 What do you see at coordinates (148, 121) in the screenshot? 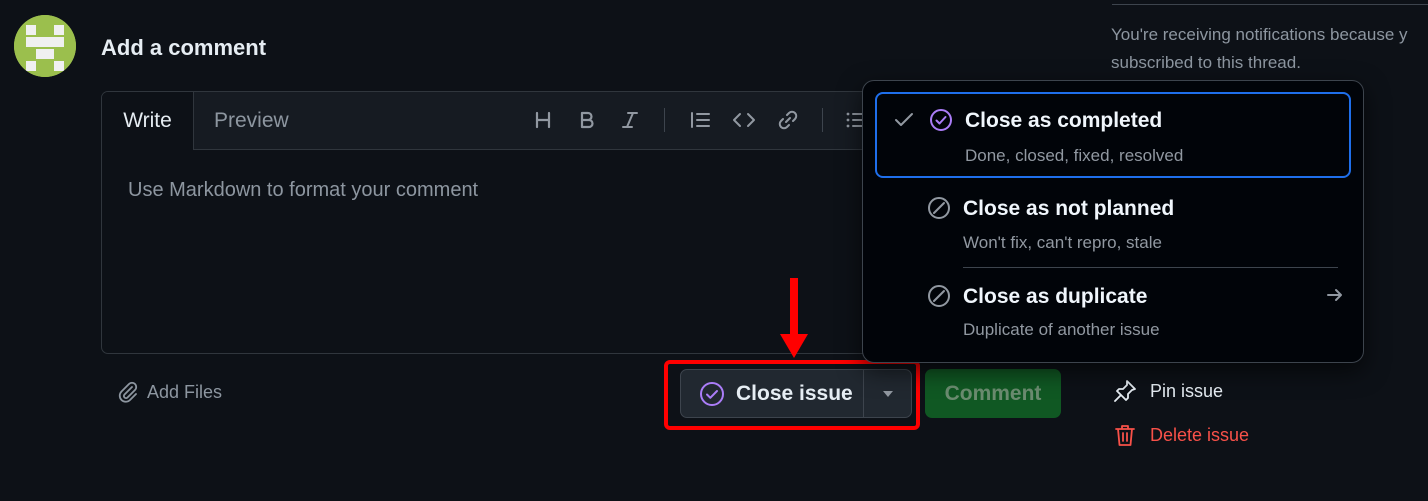
I see `tab-write: Write` at bounding box center [148, 121].